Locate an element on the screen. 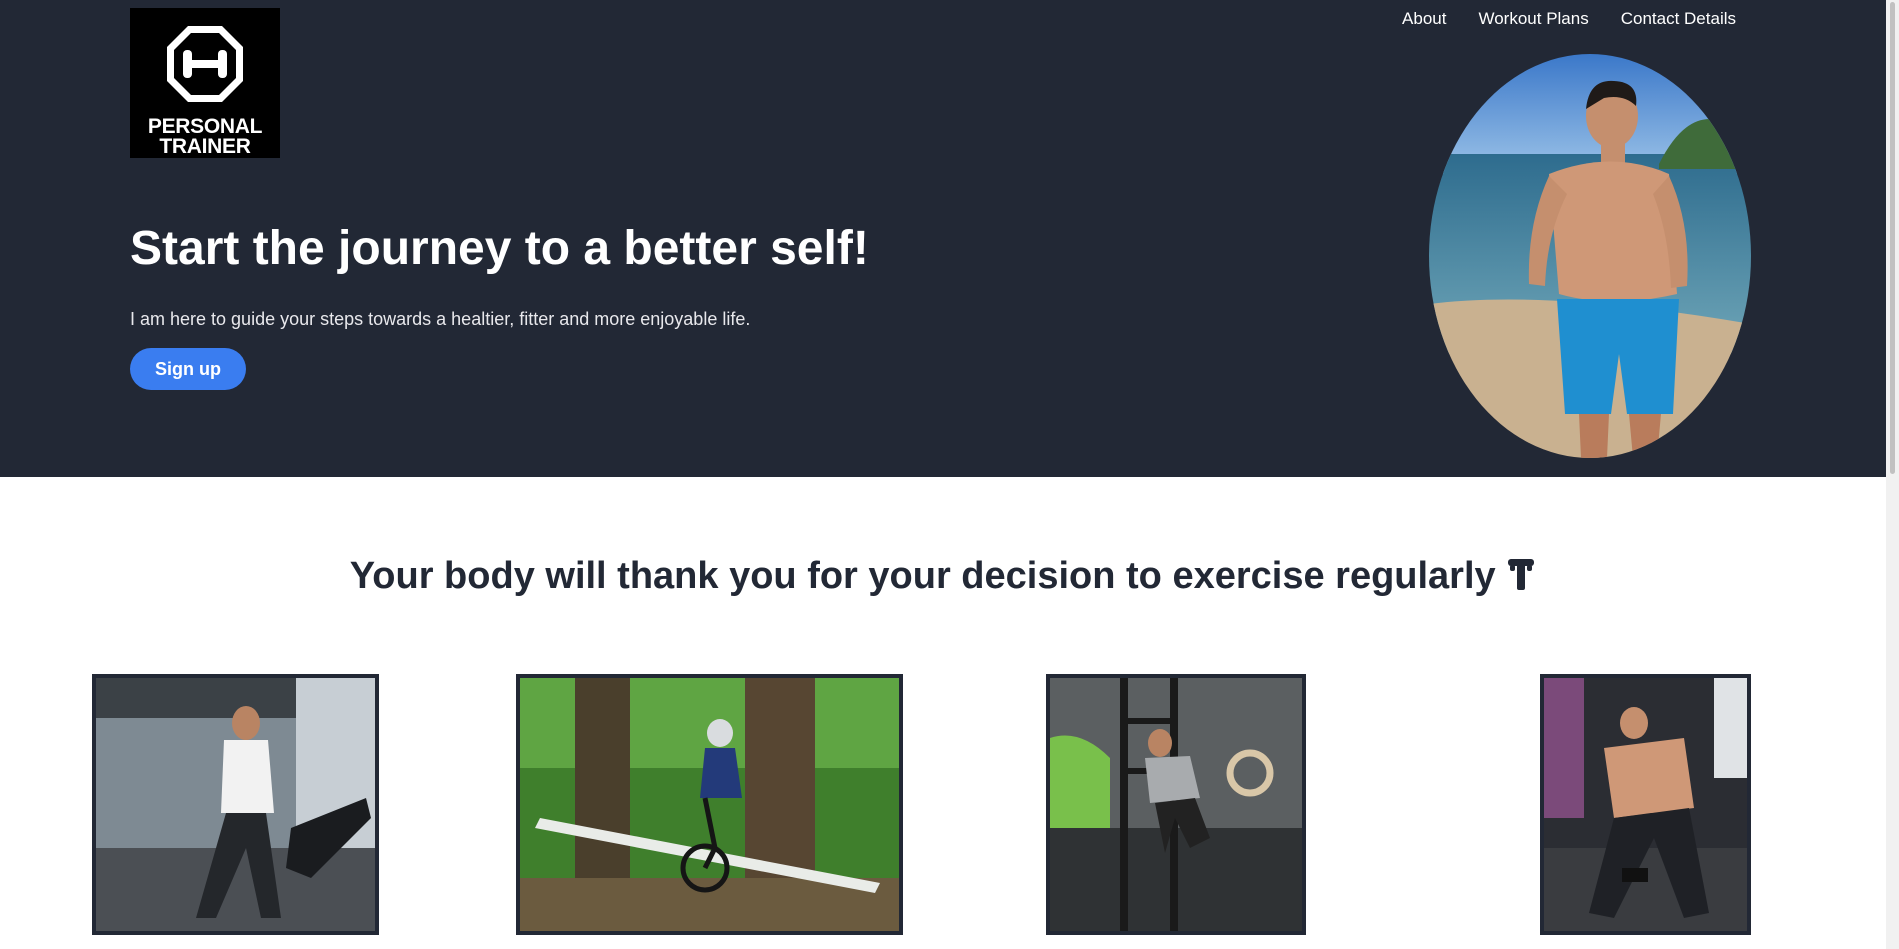 The height and width of the screenshot is (949, 1899). top-nav: About Workout Plans Contact Details is located at coordinates (1569, 19).